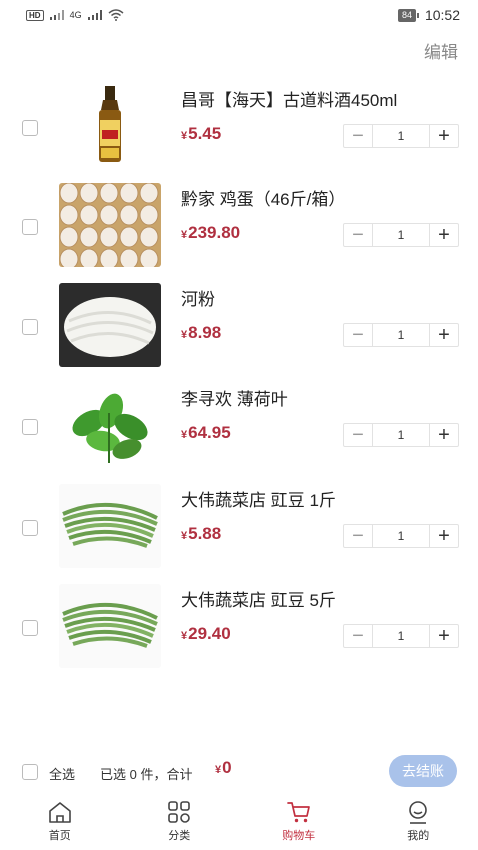 Image resolution: width=478 pixels, height=850 pixels. What do you see at coordinates (116, 15) in the screenshot?
I see `wifi-icon` at bounding box center [116, 15].